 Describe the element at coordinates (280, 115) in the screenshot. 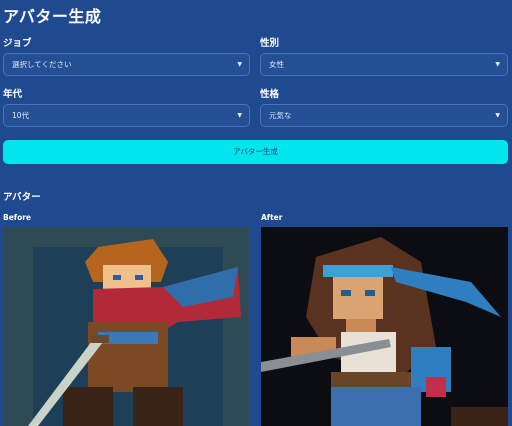

I see `personality-select-value: 元気な` at that location.